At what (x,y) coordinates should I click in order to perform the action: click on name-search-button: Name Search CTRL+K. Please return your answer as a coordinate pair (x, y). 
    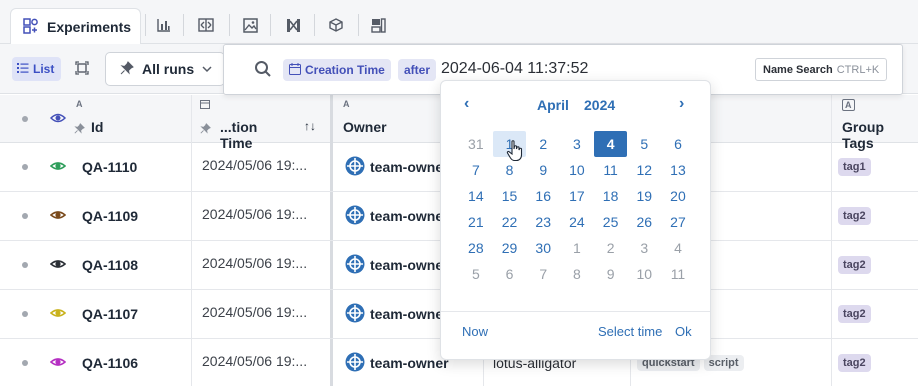
    Looking at the image, I should click on (821, 69).